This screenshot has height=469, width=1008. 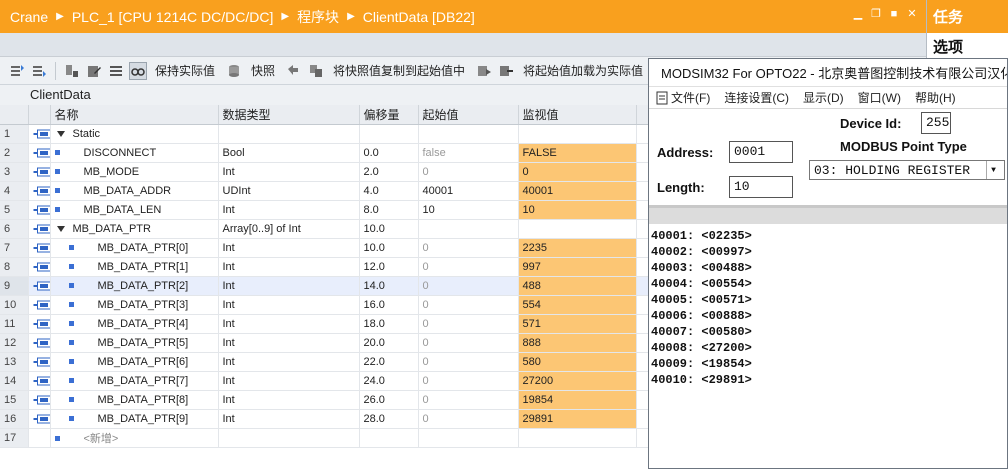 What do you see at coordinates (468, 191) in the screenshot?
I see `cell-start-value: 40001` at bounding box center [468, 191].